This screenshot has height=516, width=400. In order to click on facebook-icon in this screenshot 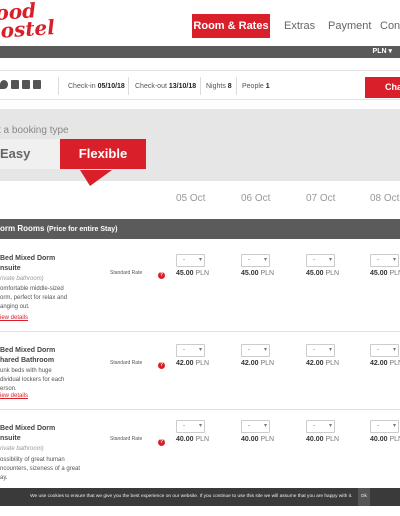, I will do `click(26, 84)`.